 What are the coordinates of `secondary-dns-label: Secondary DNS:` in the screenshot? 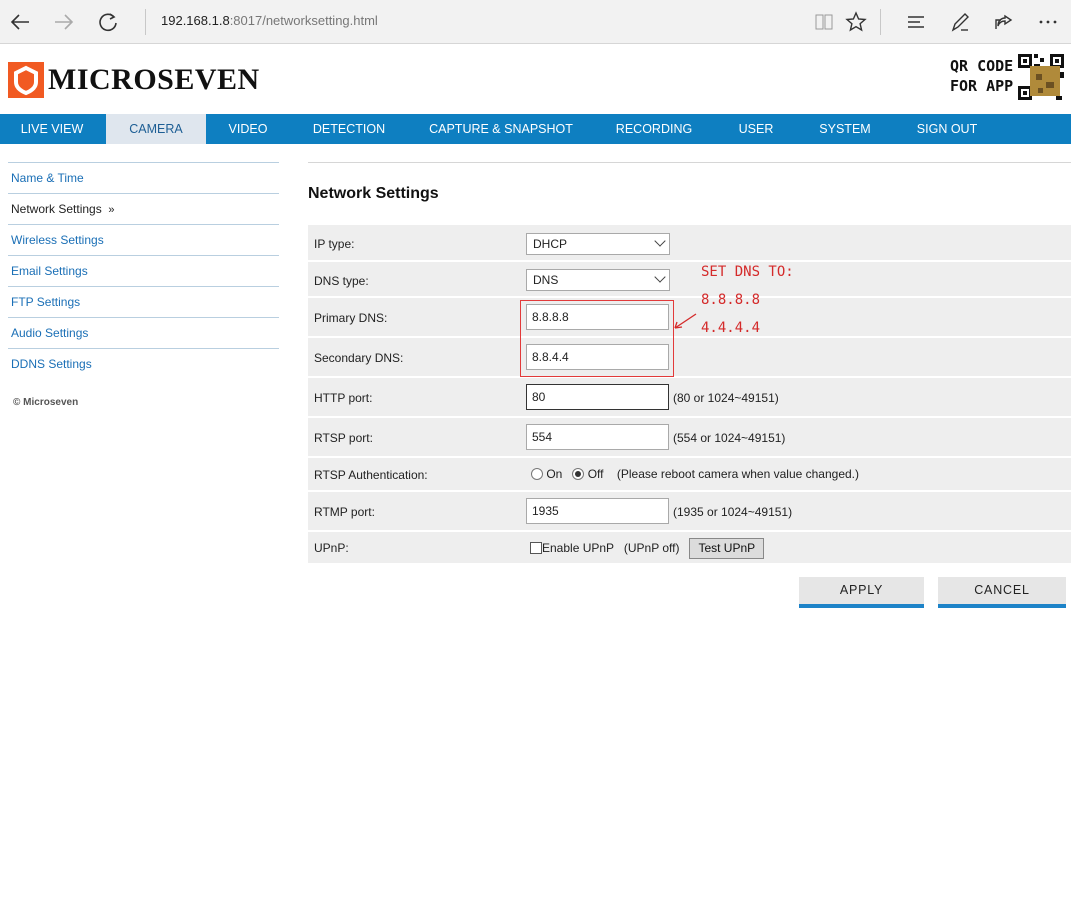 It's located at (359, 358).